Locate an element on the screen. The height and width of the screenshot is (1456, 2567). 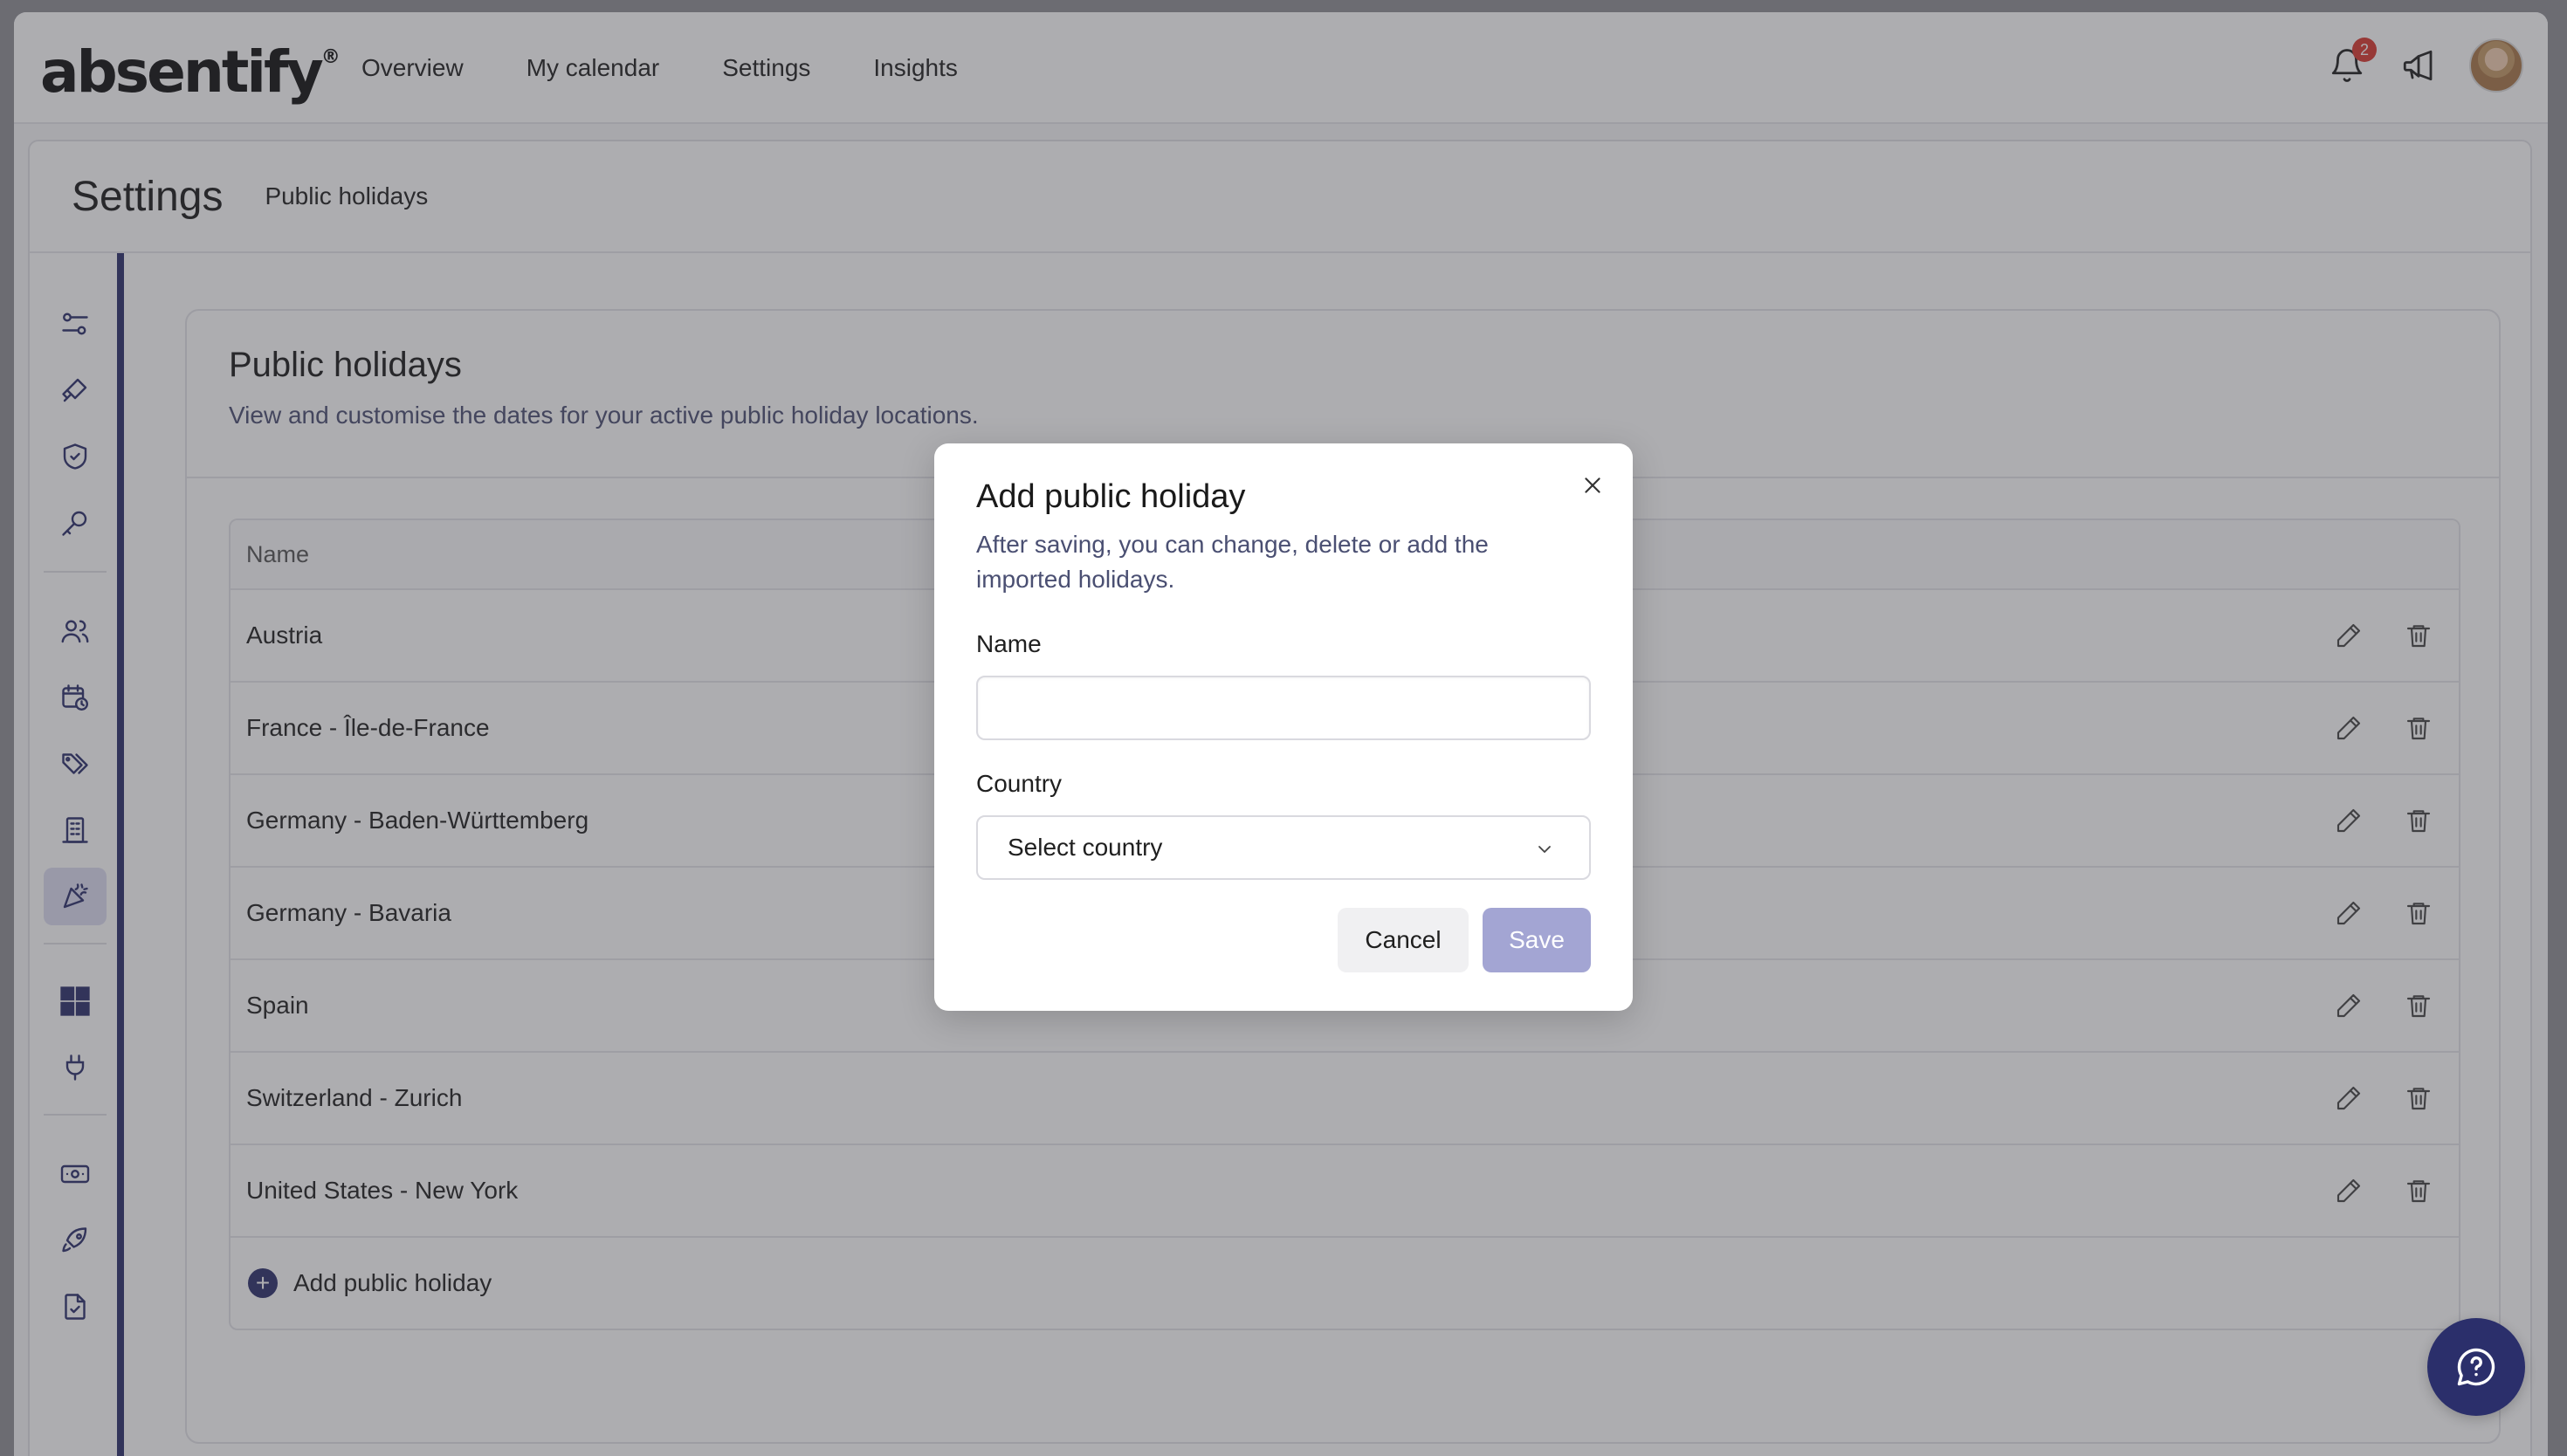
country-select: Select country is located at coordinates (1283, 847).